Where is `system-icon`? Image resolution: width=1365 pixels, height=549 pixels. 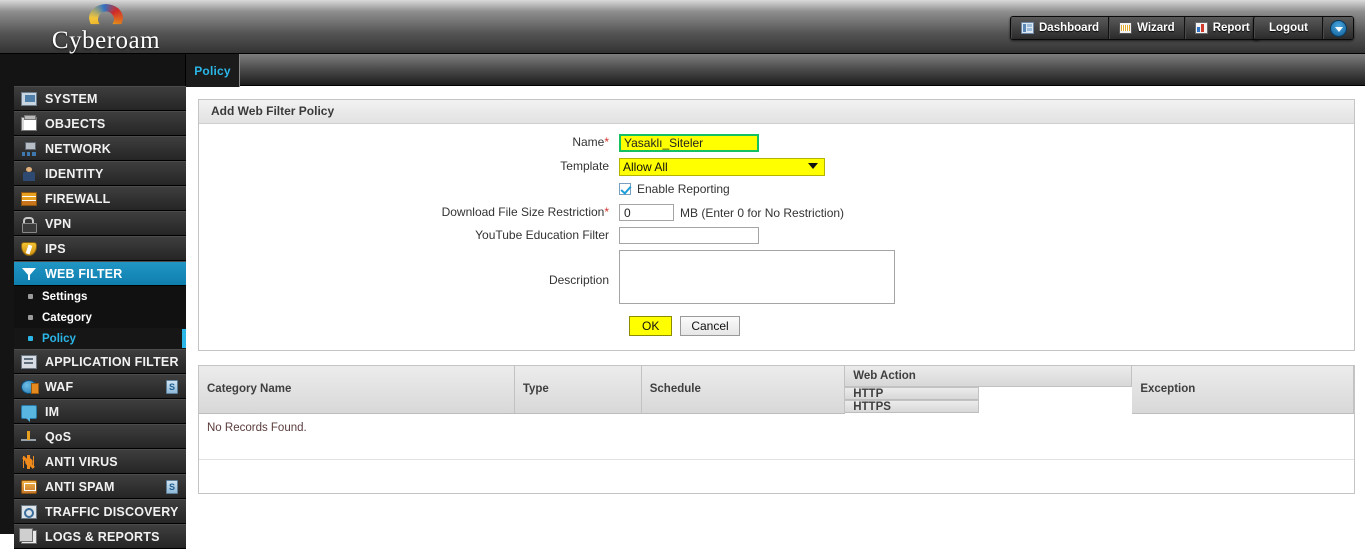 system-icon is located at coordinates (29, 98).